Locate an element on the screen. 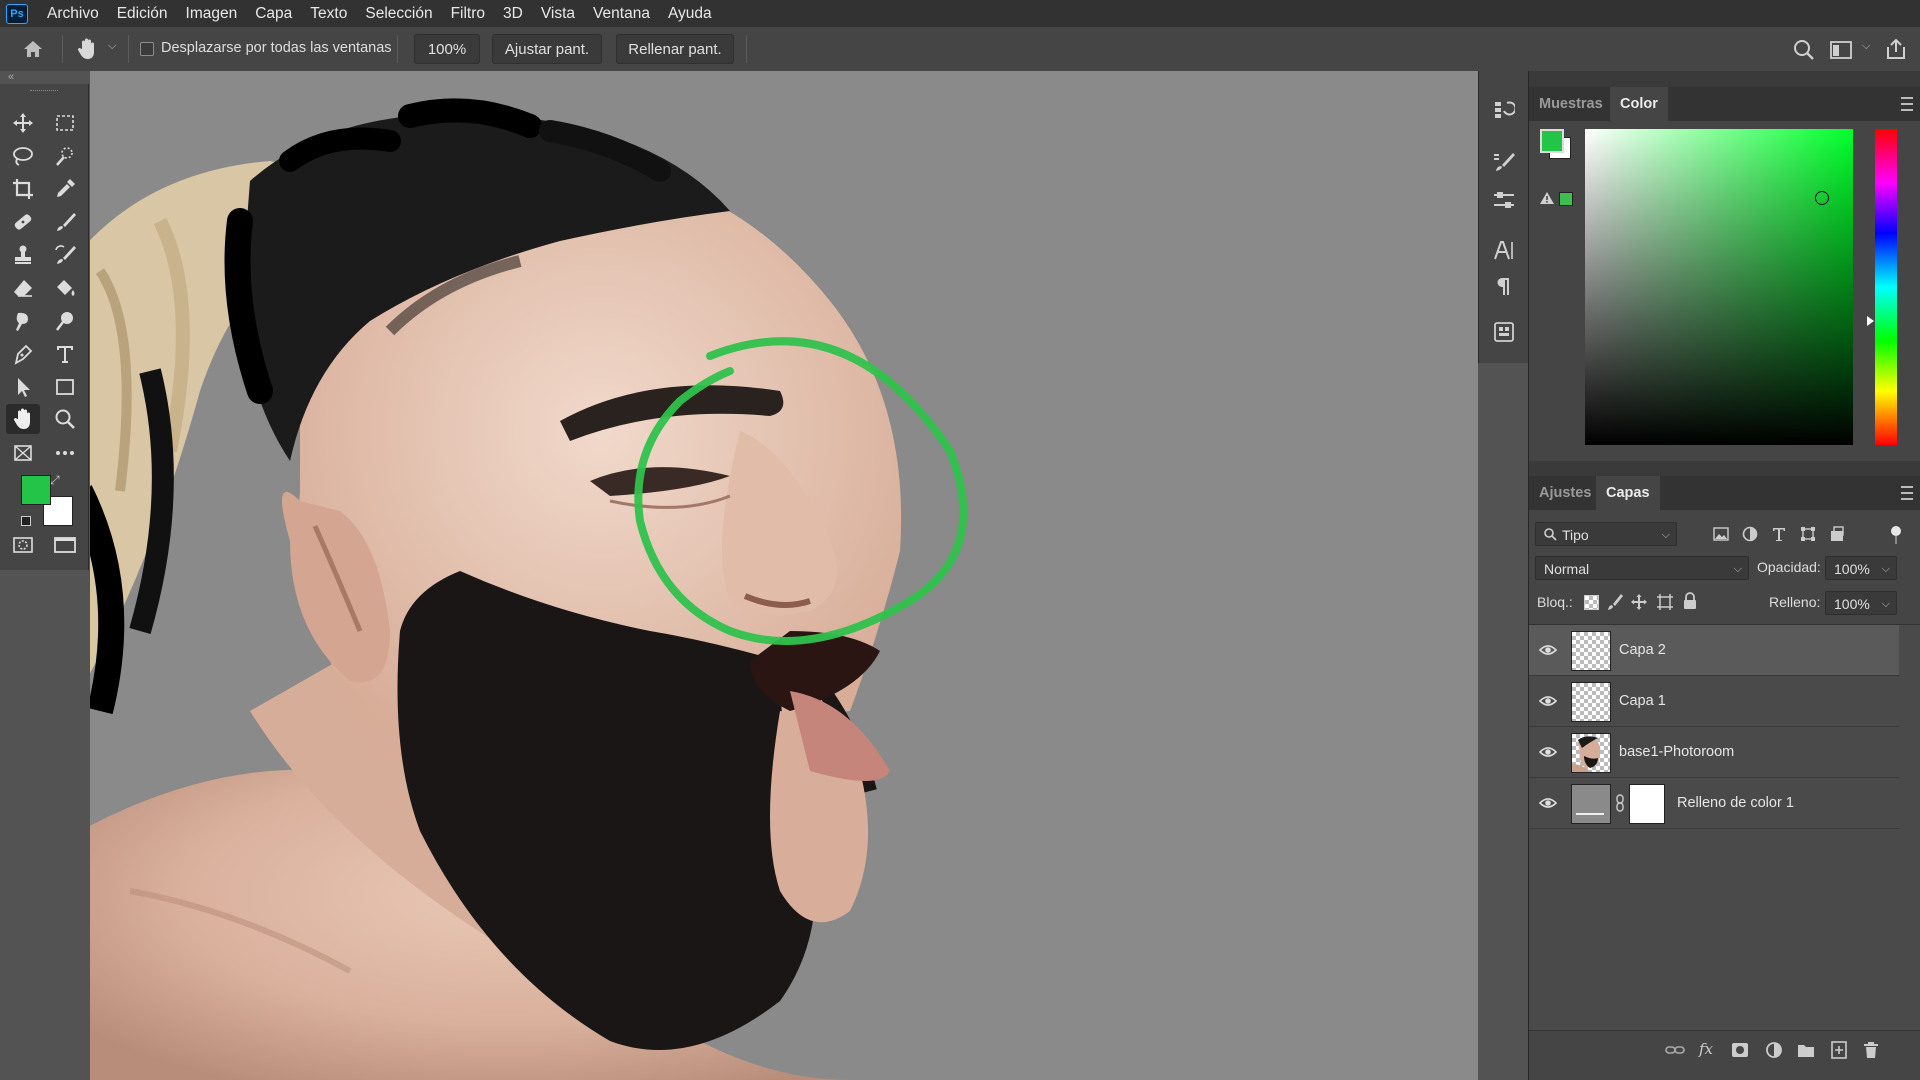  eyedropper-tool-icon is located at coordinates (65, 189).